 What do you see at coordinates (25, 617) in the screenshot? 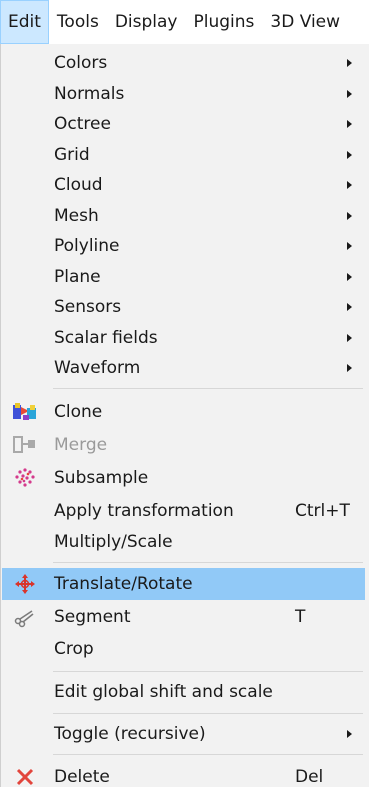
I see `scissors-icon` at bounding box center [25, 617].